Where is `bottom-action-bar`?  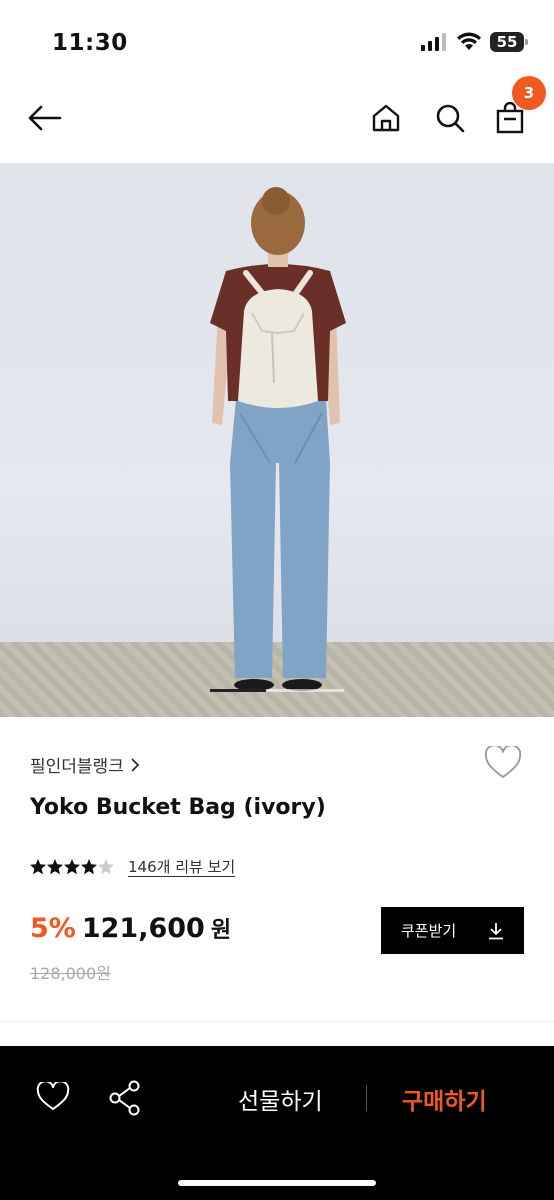 bottom-action-bar is located at coordinates (277, 1123).